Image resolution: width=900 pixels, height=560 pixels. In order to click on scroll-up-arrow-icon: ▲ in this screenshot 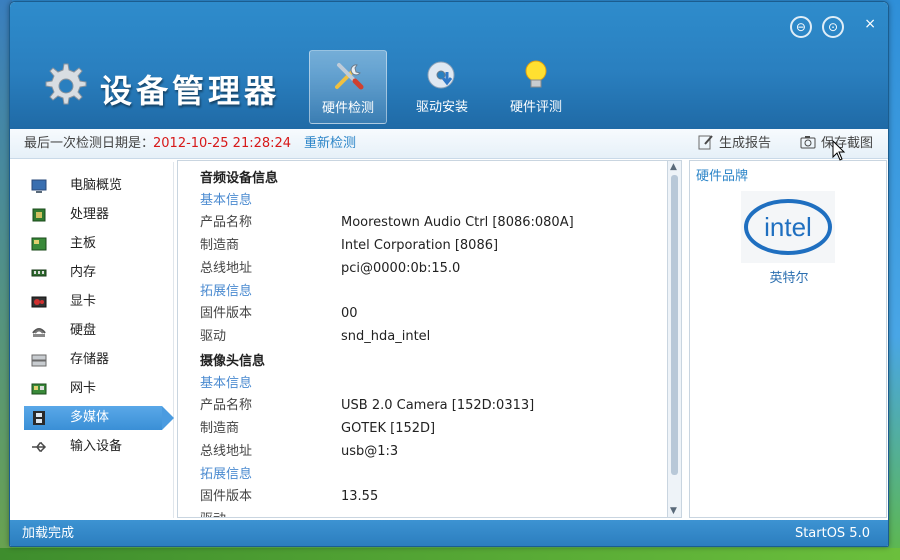, I will do `click(673, 167)`.